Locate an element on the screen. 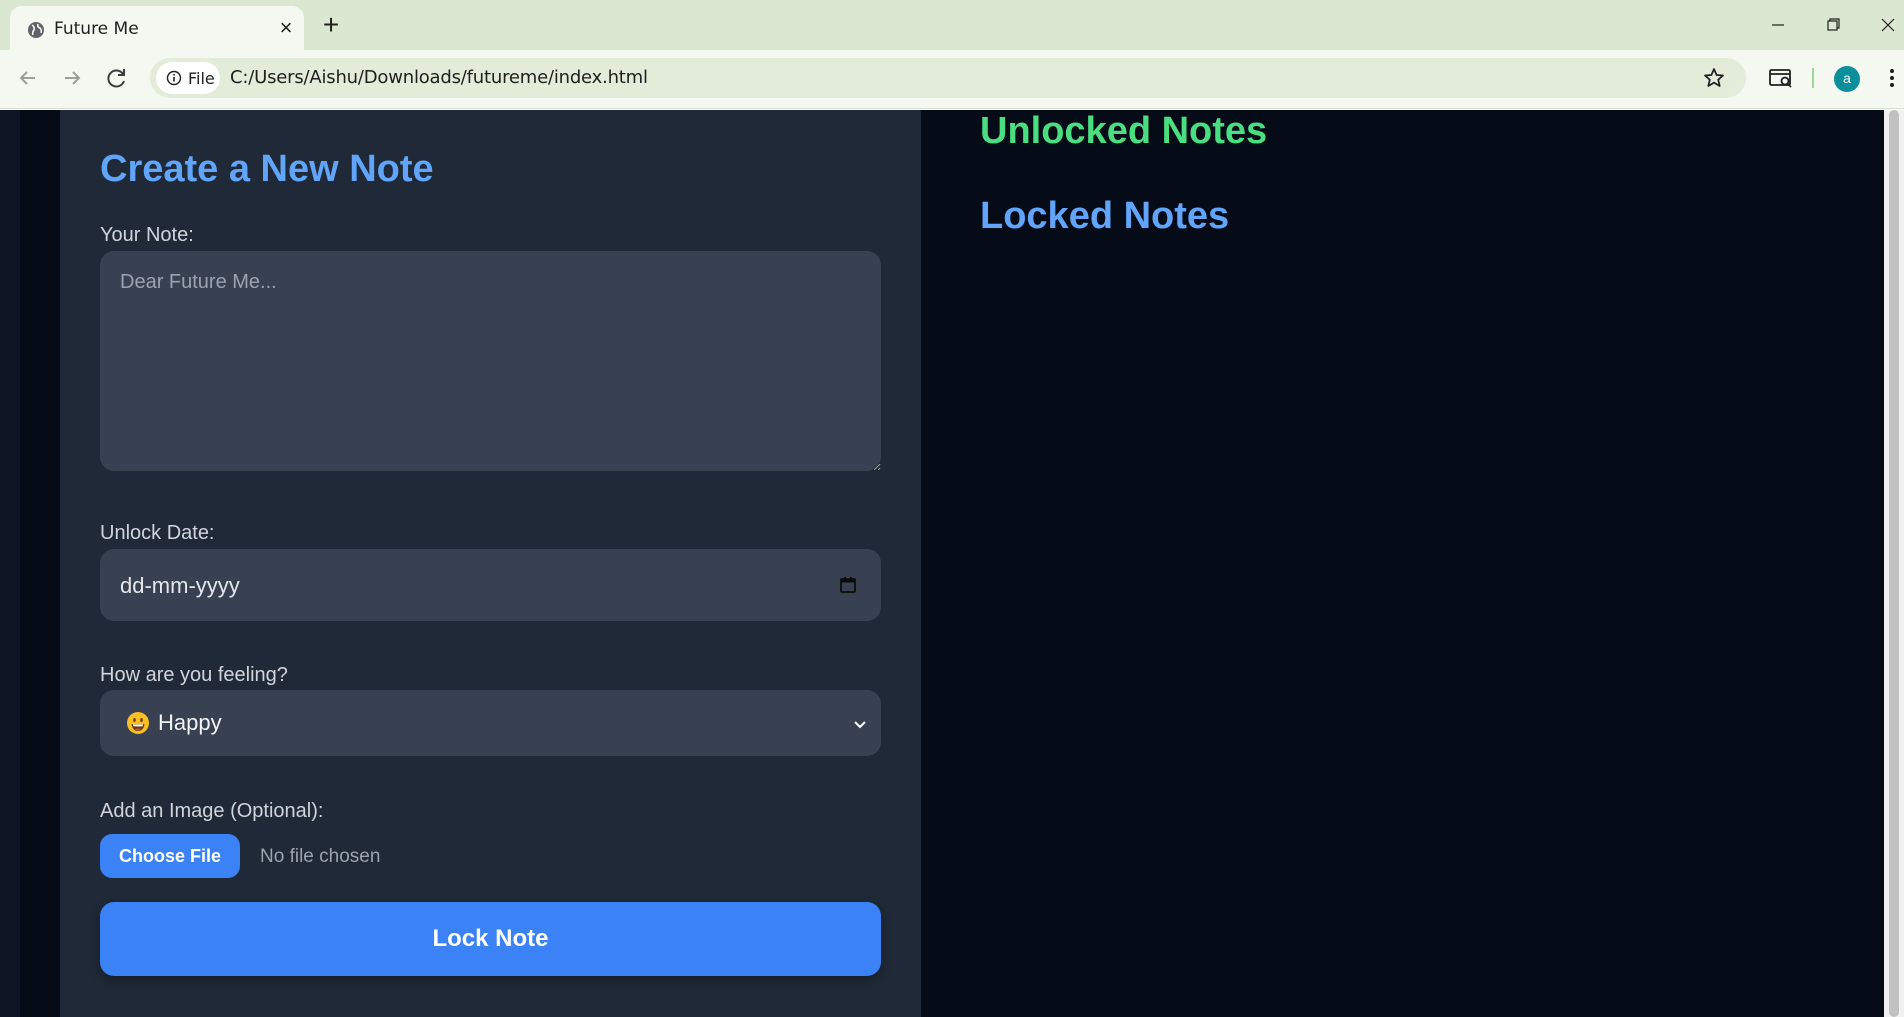 This screenshot has width=1904, height=1017. tab-title: Future Me is located at coordinates (96, 29).